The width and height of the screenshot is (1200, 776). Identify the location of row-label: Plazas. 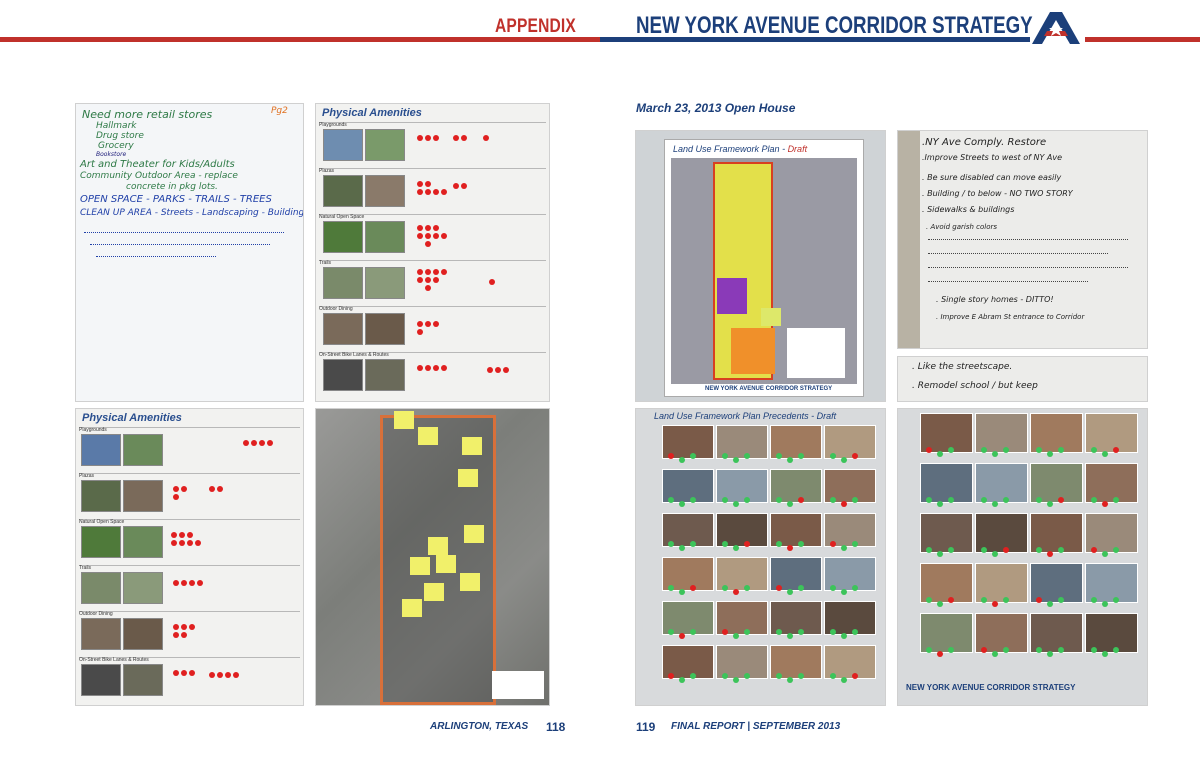
(327, 171).